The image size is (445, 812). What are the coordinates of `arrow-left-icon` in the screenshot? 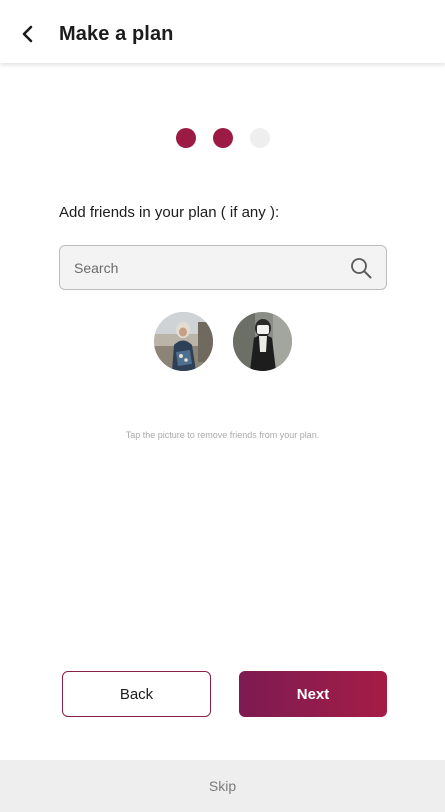 It's located at (28, 34).